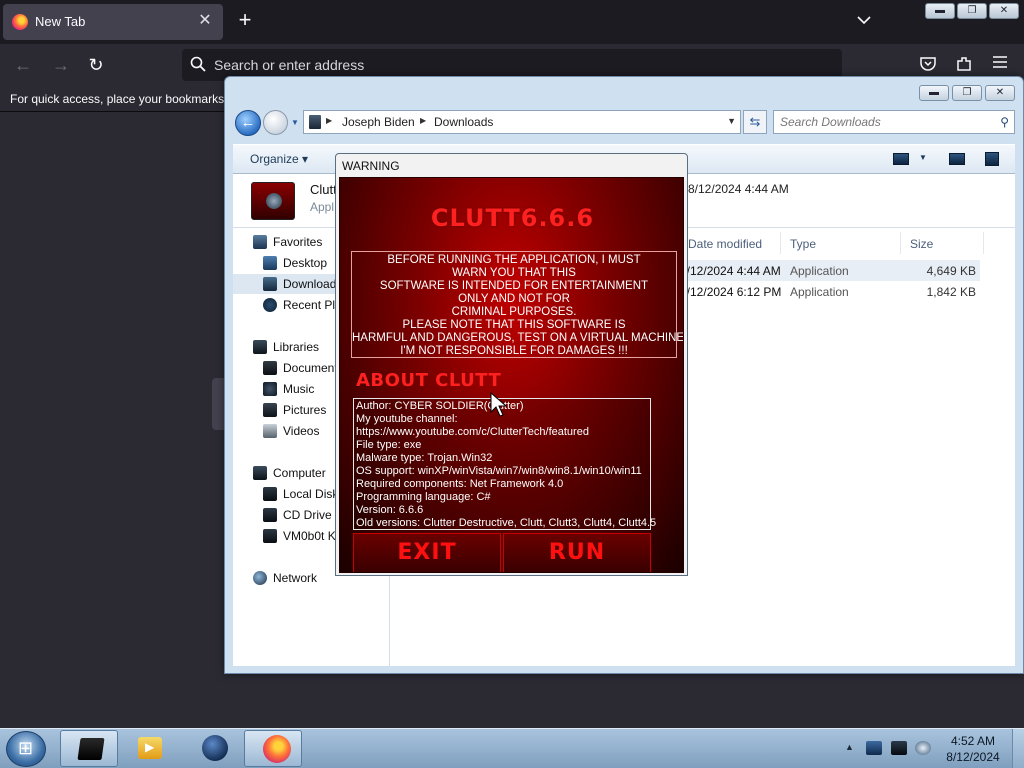 Image resolution: width=1024 pixels, height=768 pixels. I want to click on media-player-icon, so click(150, 748).